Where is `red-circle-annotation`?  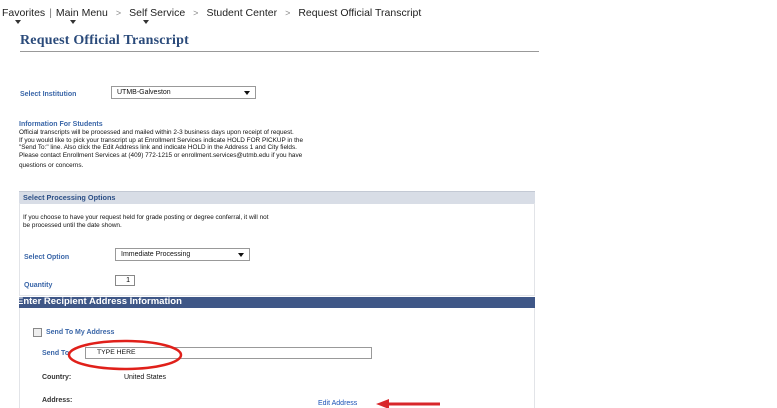
red-circle-annotation is located at coordinates (125, 355).